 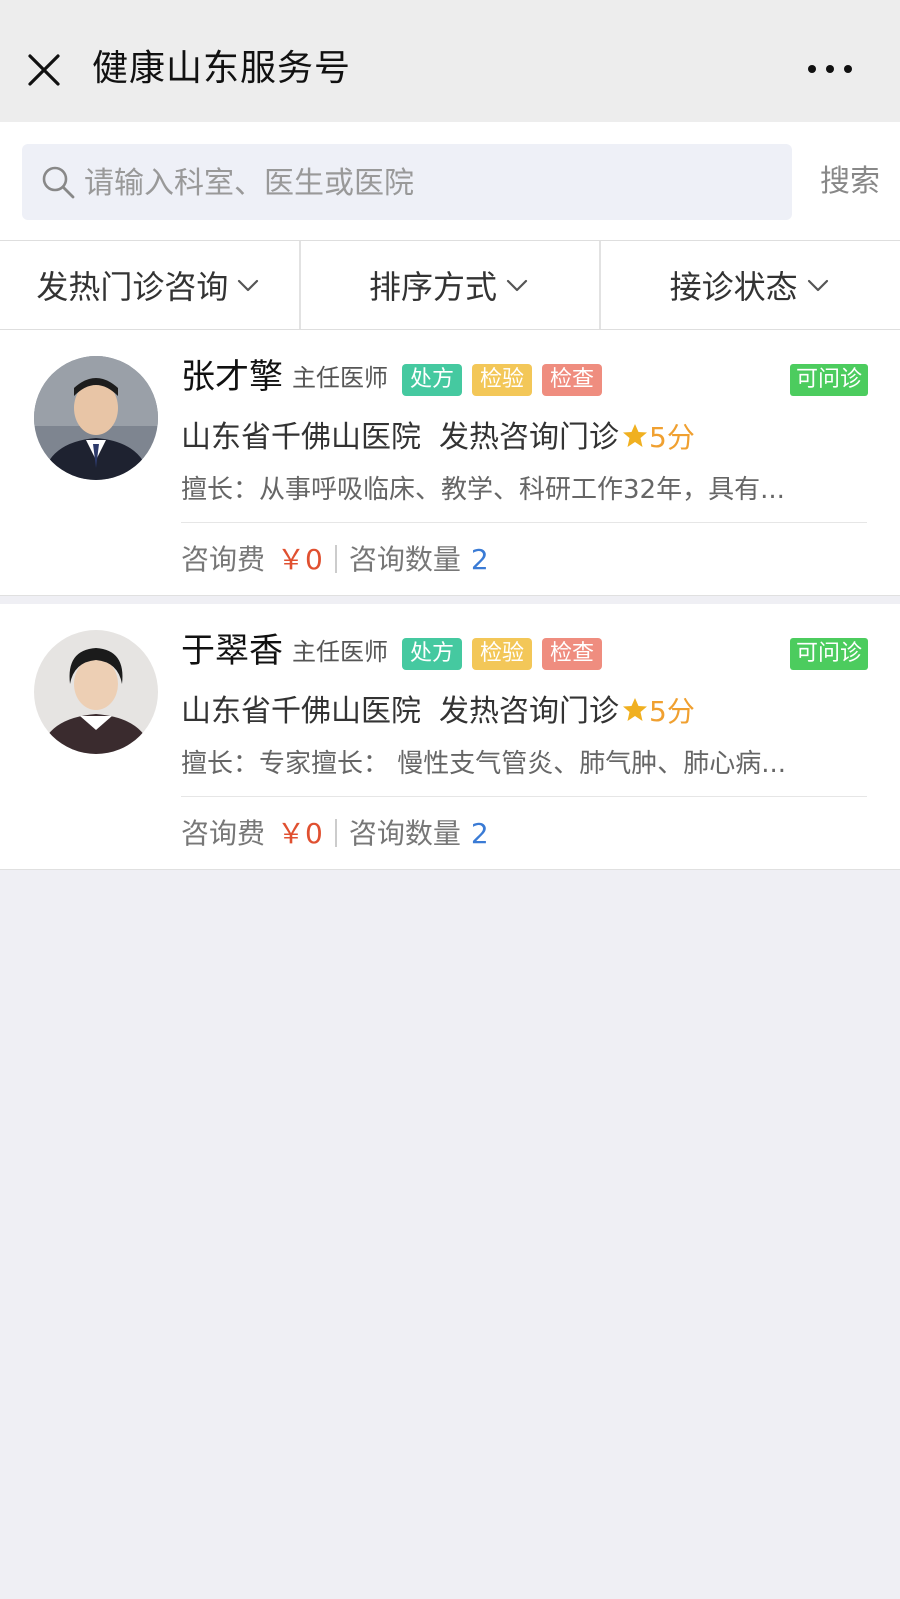 I want to click on close-icon, so click(x=44, y=70).